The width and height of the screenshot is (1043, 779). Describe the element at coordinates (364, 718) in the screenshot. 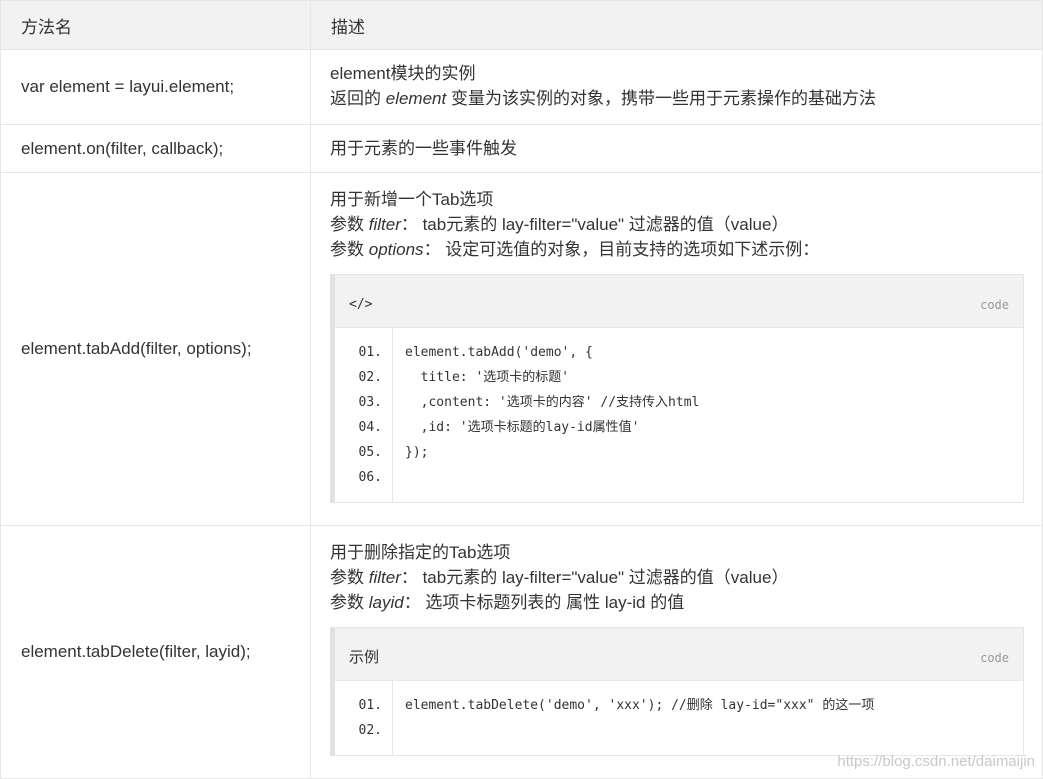

I see `line-numbers: 01. 02.` at that location.